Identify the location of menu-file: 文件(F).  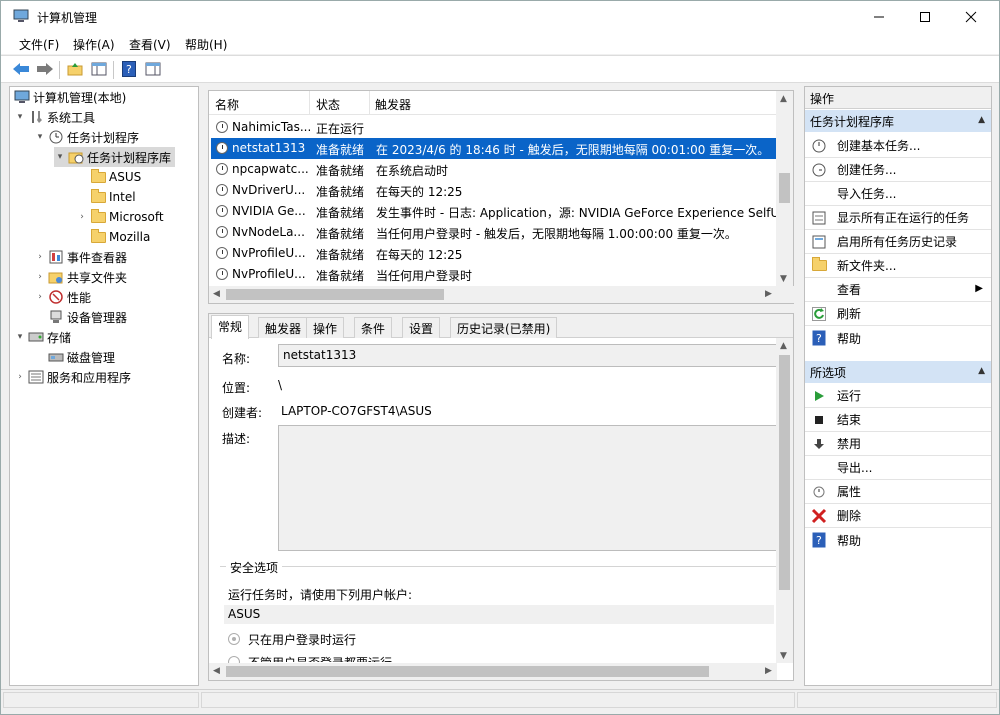
(39, 44).